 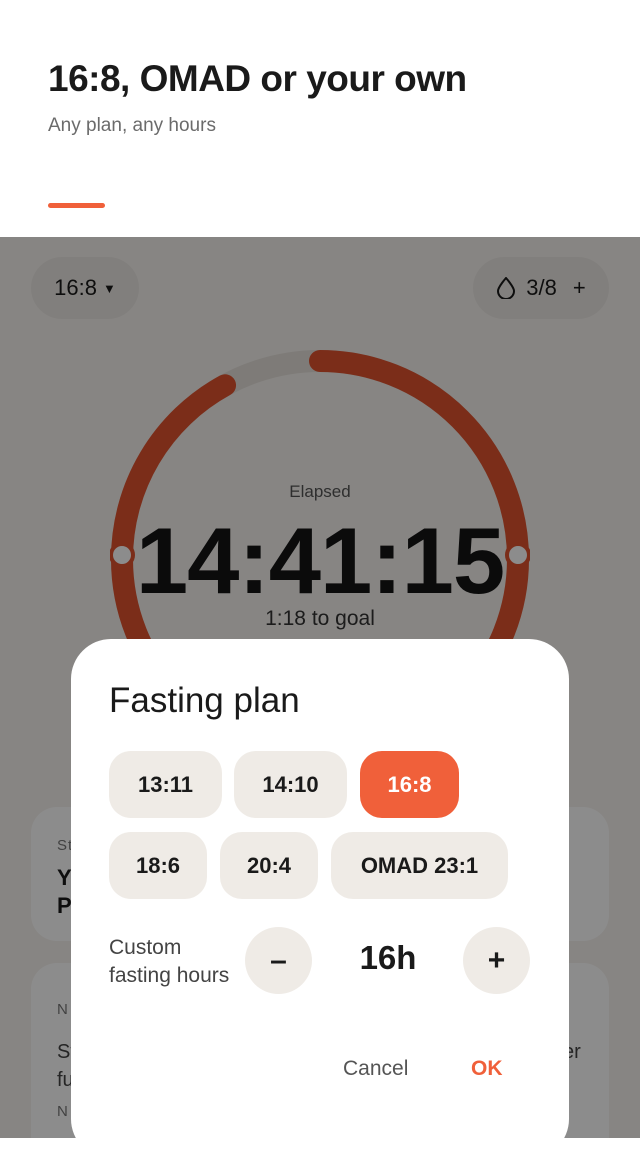 I want to click on custom-hours-label: Custom fasting hours, so click(x=169, y=961).